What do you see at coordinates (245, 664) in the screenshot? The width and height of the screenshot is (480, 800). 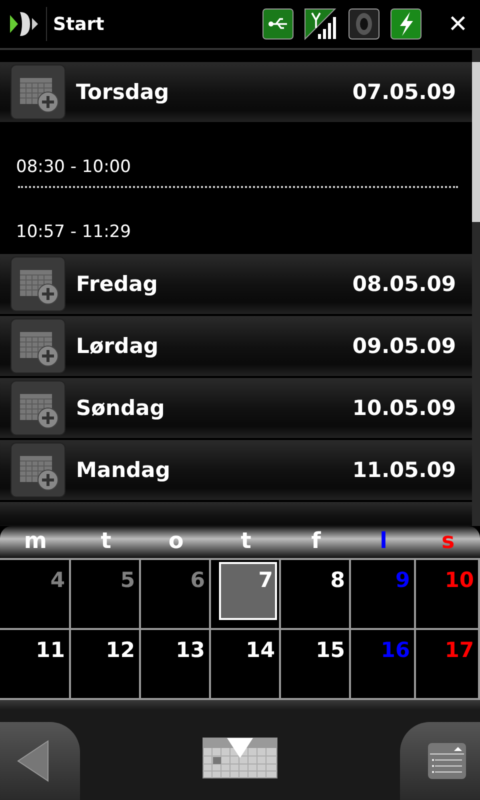 I see `date-cell: 14` at bounding box center [245, 664].